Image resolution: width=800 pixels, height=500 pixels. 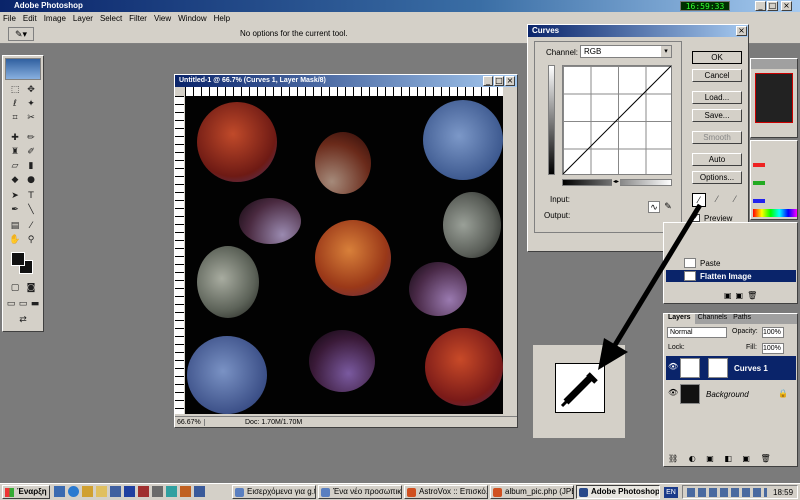 I want to click on menu-file: File, so click(x=9, y=18).